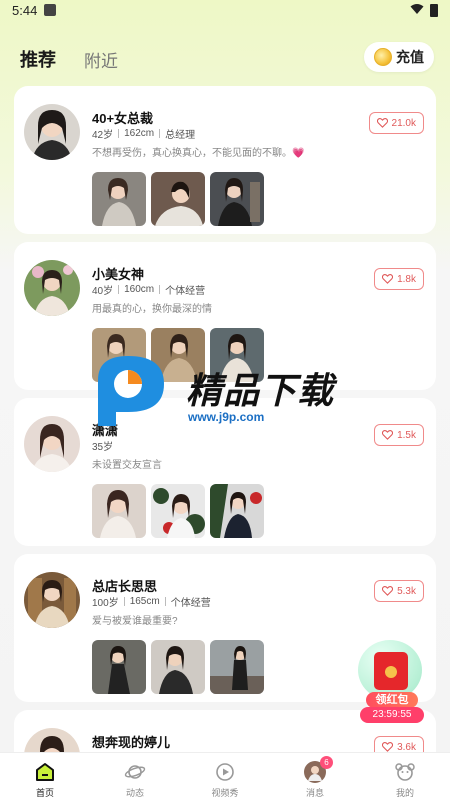 Image resolution: width=450 pixels, height=800 pixels. Describe the element at coordinates (144, 601) in the screenshot. I see `profile-height: 165cm` at that location.